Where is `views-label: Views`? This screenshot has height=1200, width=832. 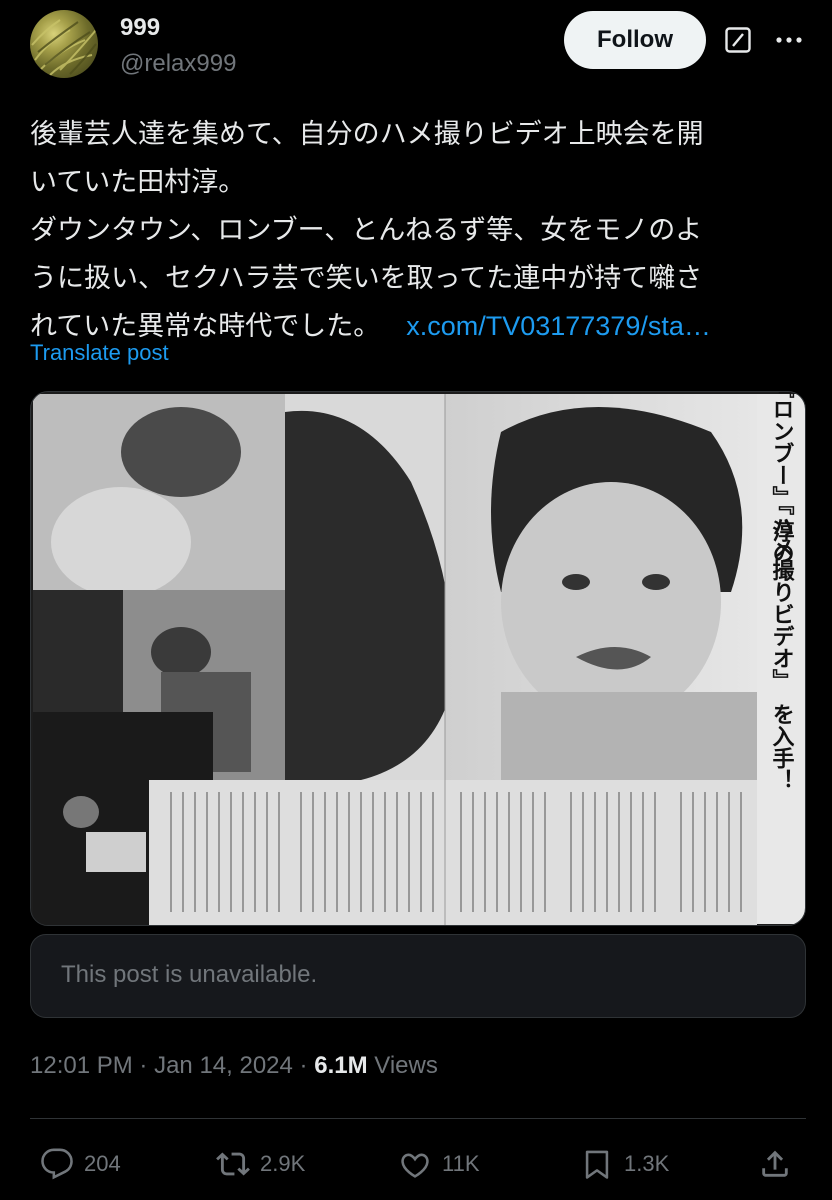 views-label: Views is located at coordinates (406, 1065).